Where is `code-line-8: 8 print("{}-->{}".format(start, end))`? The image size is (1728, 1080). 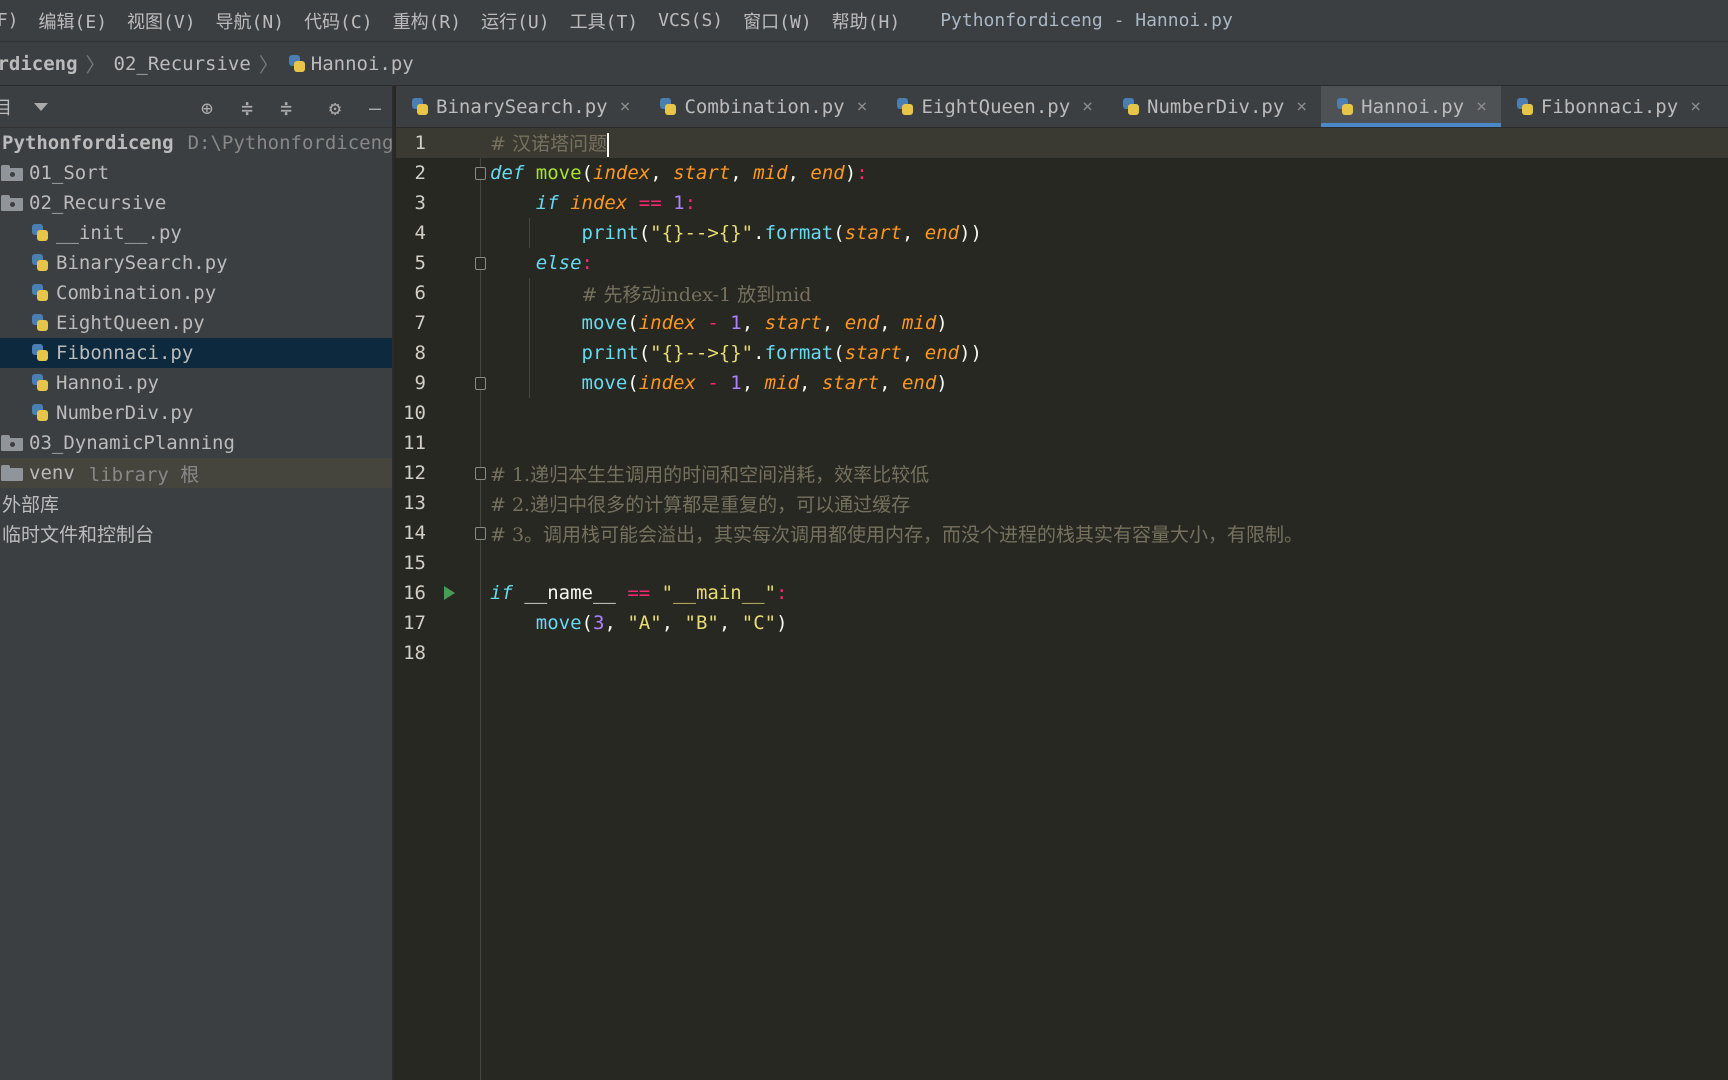 code-line-8: 8 print("{}-->{}".format(start, end)) is located at coordinates (1062, 353).